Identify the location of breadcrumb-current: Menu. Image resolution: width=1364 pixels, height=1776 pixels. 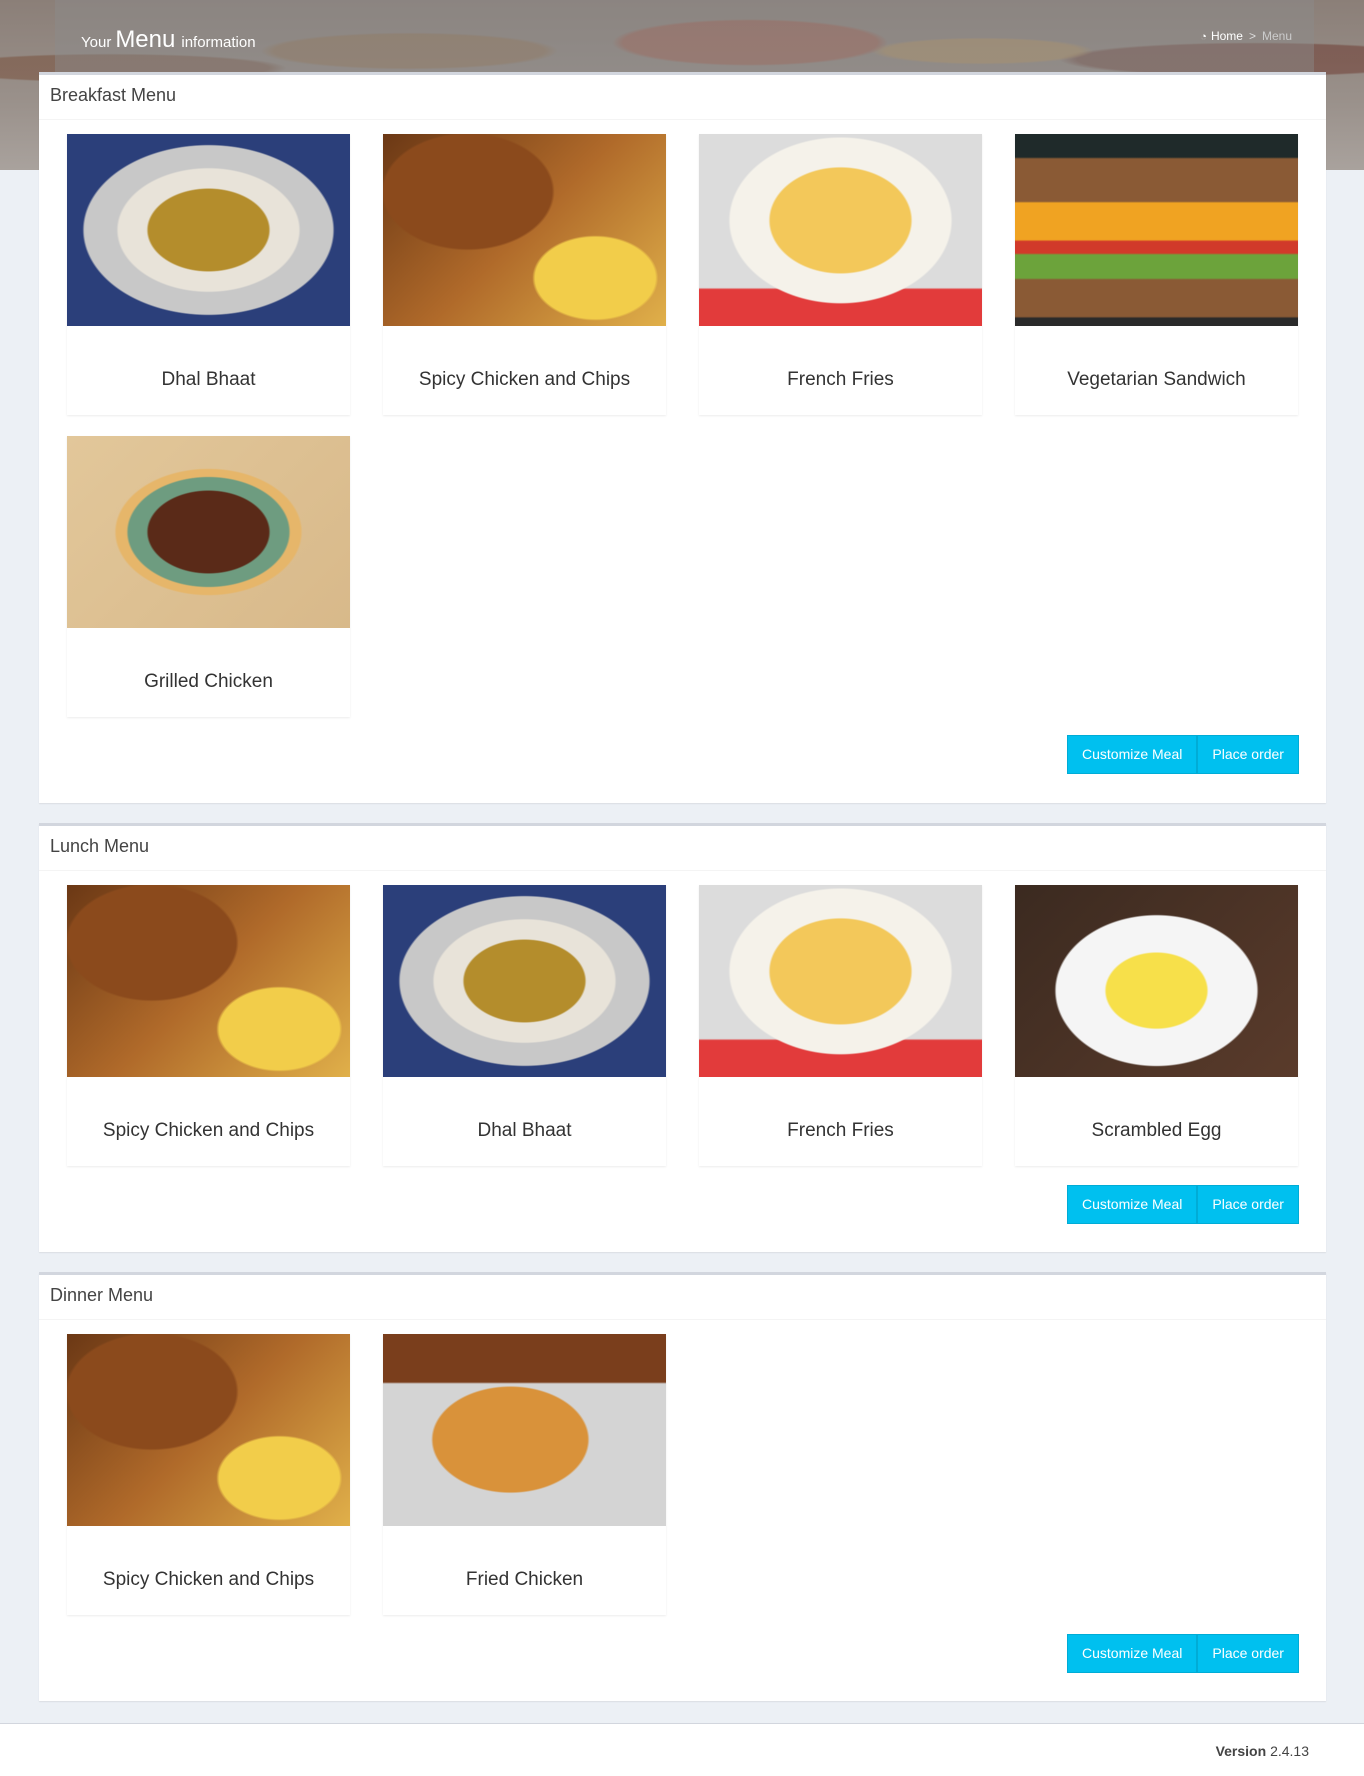
(1276, 36).